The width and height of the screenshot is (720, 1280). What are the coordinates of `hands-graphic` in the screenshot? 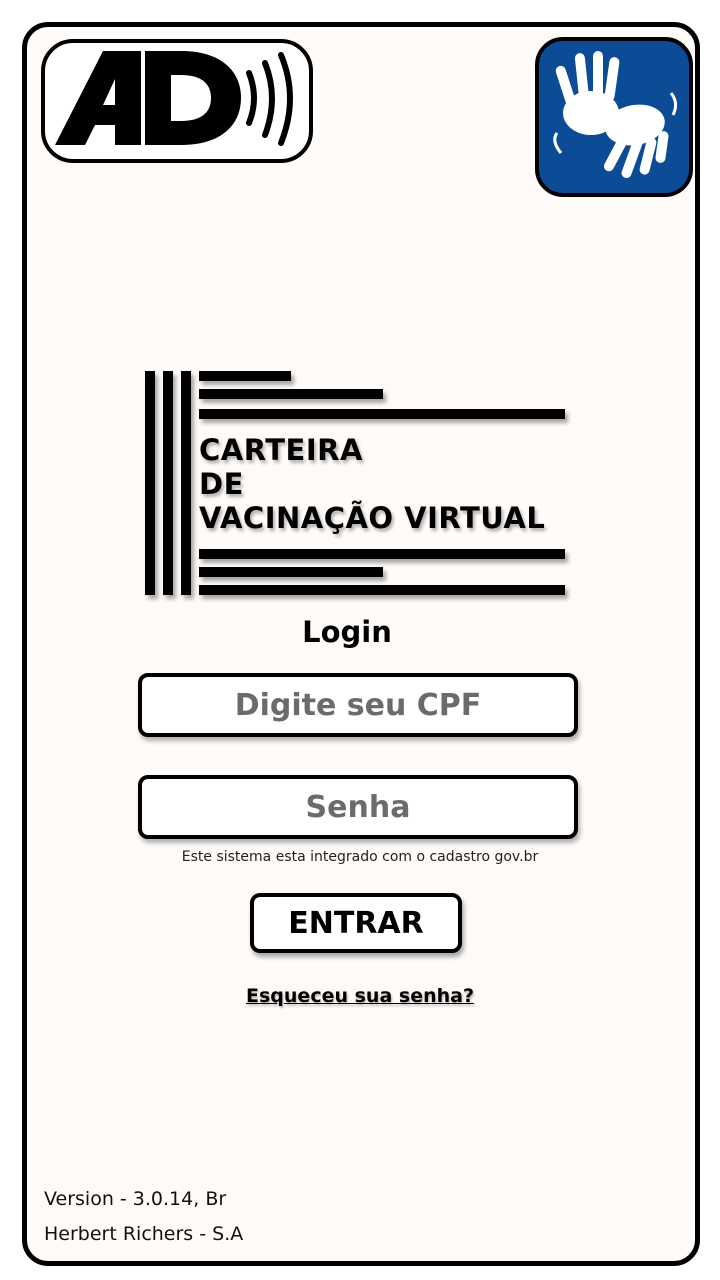 It's located at (615, 115).